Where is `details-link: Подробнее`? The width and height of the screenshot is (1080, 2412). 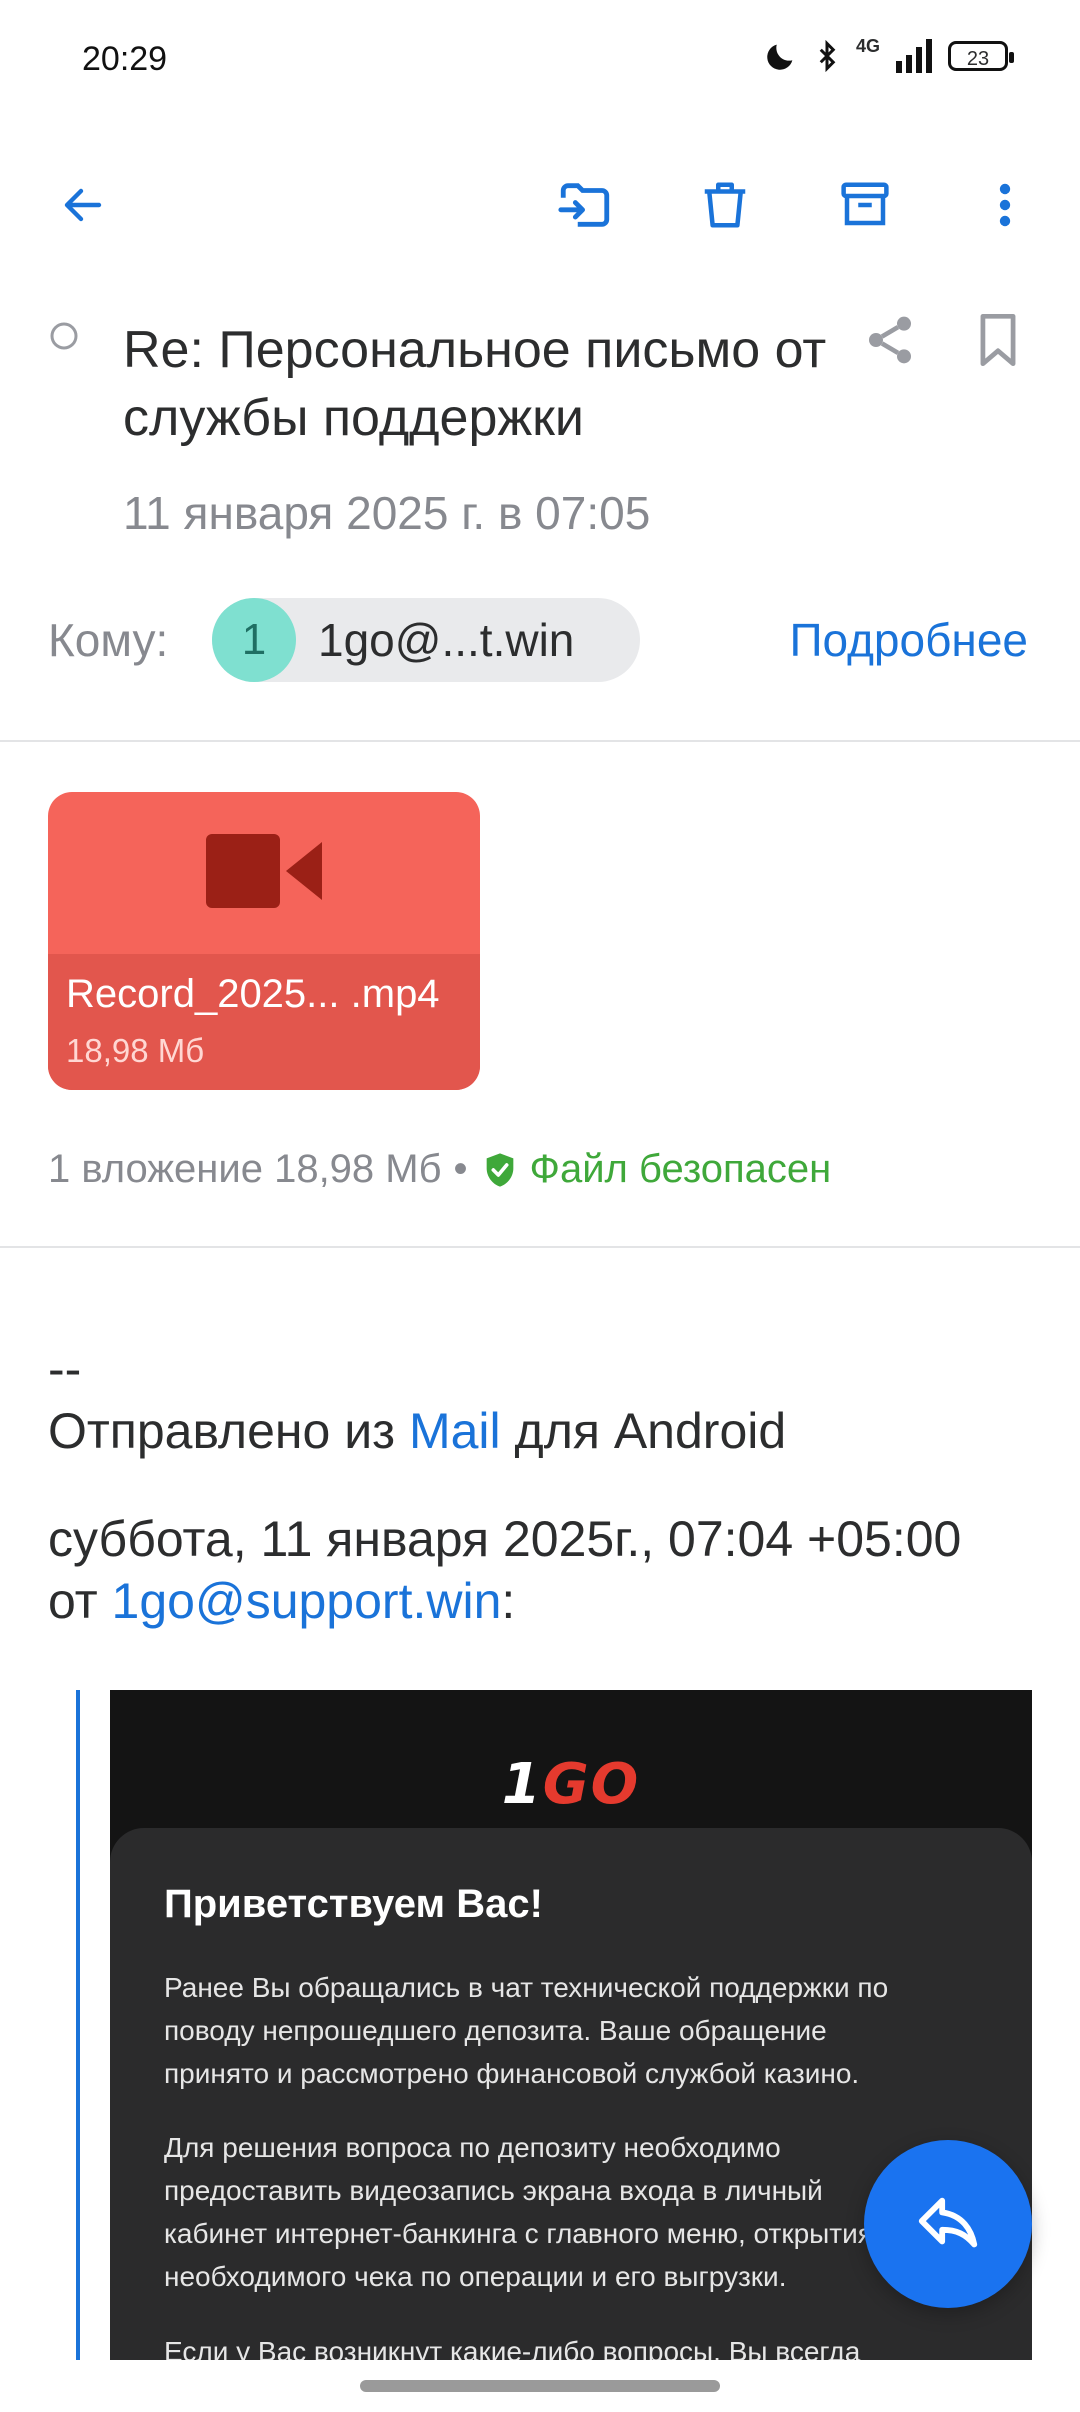 details-link: Подробнее is located at coordinates (908, 640).